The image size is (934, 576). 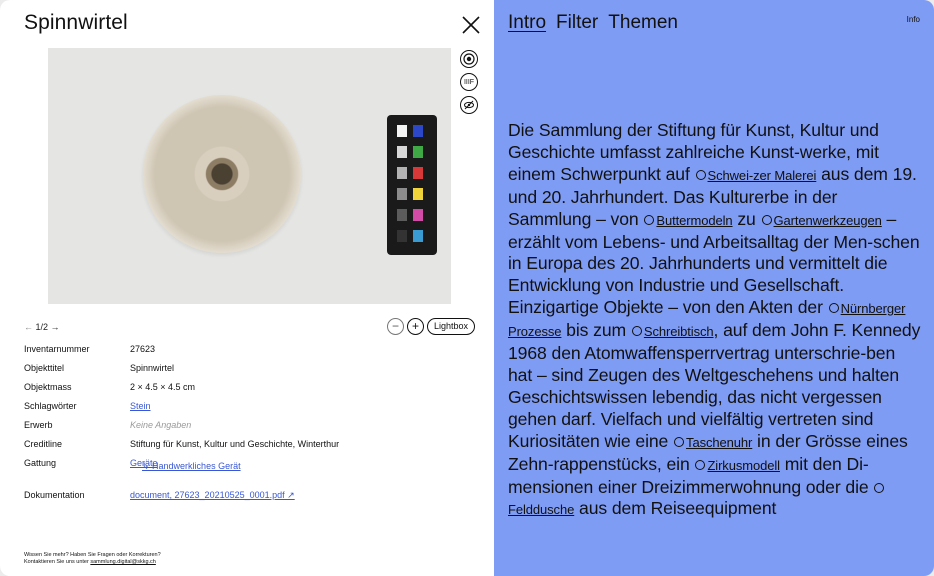 What do you see at coordinates (191, 466) in the screenshot?
I see `subcategory-link: ↳ Handwerkliches Gerät` at bounding box center [191, 466].